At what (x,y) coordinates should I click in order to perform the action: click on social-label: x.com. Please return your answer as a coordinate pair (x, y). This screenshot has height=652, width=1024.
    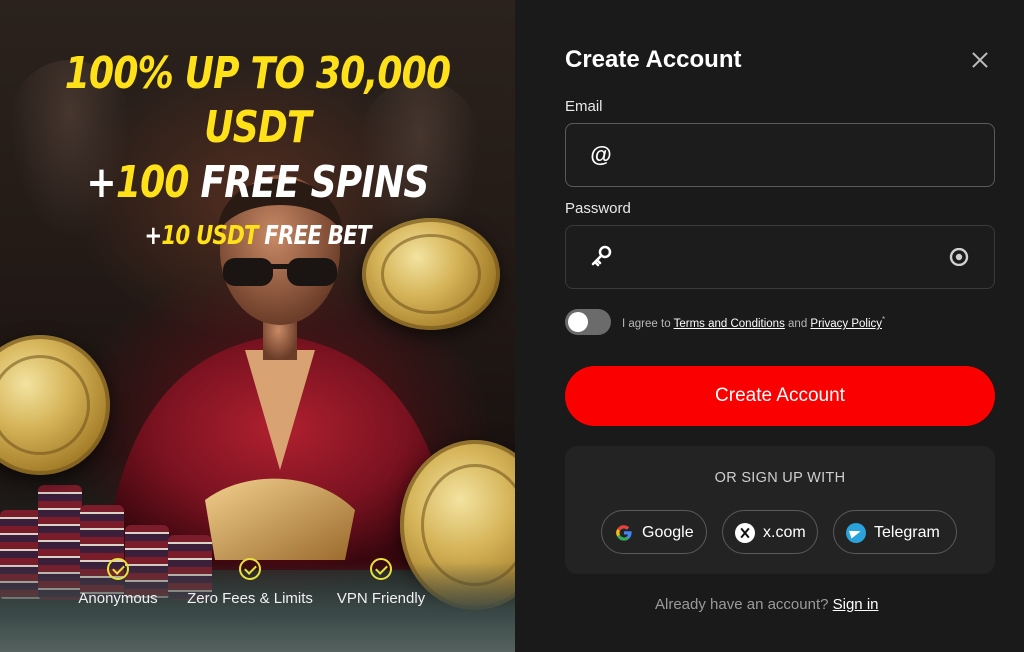
    Looking at the image, I should click on (784, 532).